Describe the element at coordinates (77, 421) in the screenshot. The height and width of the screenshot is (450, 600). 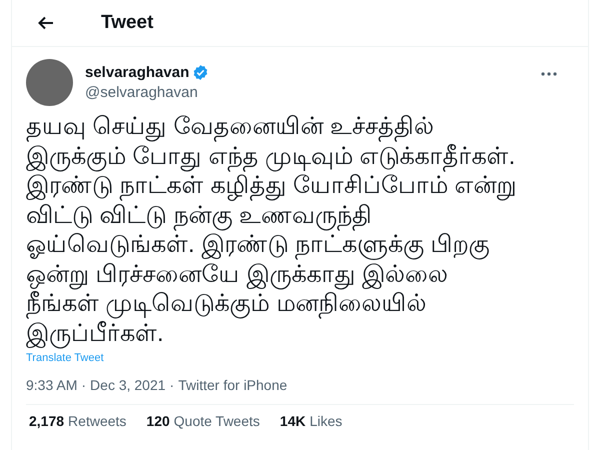
I see `stat-link: 2,178 Retweets` at that location.